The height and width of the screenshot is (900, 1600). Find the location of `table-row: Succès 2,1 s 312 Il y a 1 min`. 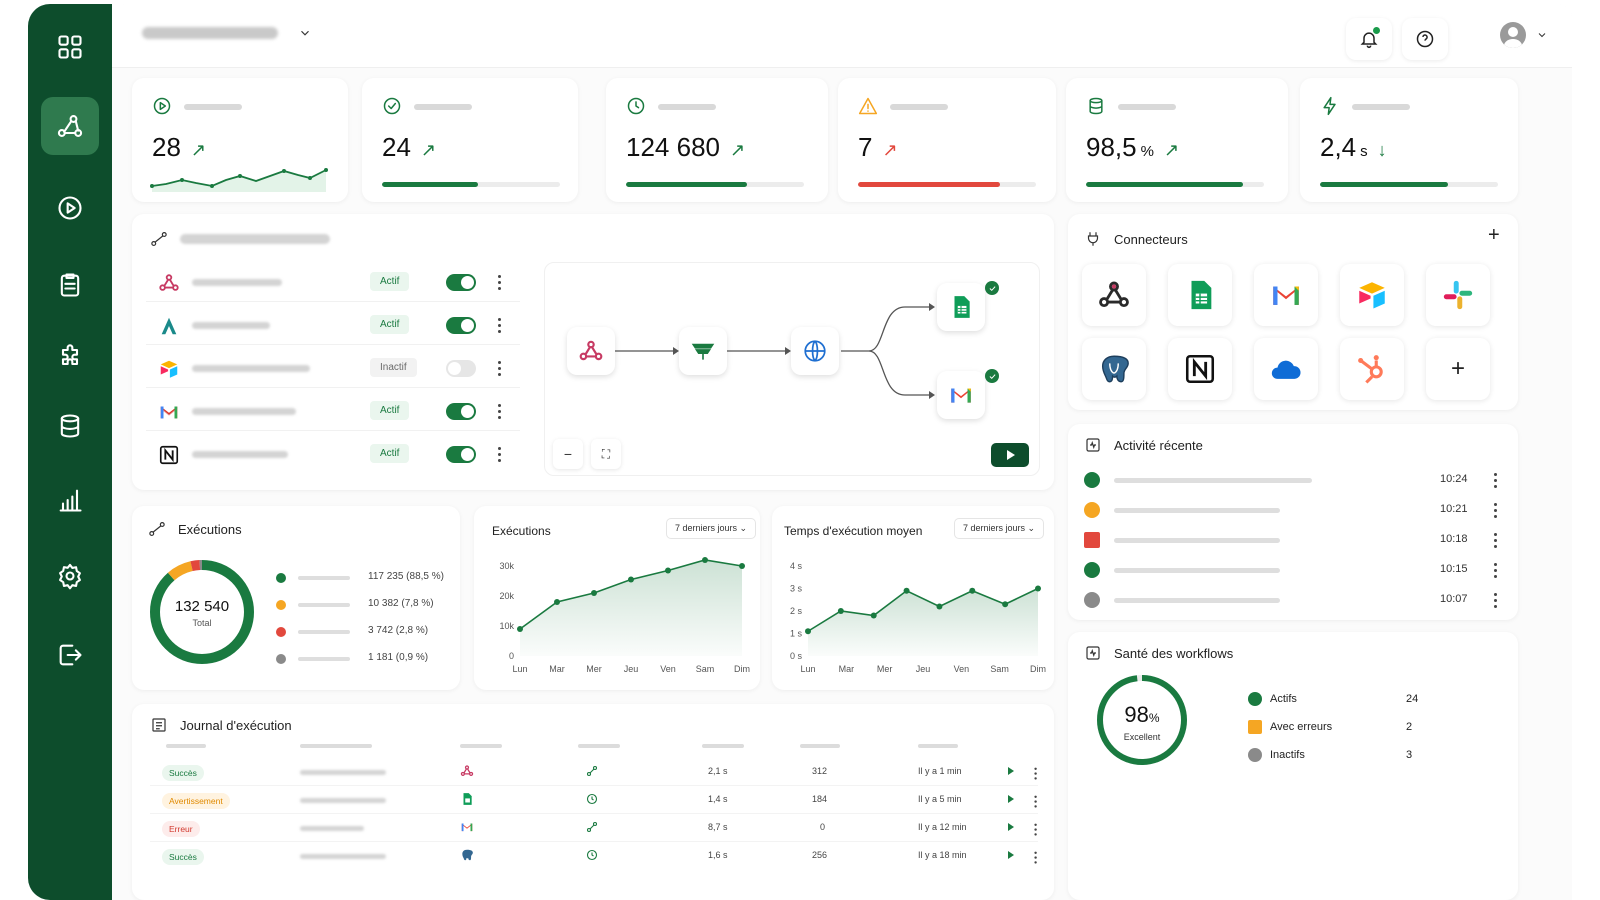

table-row: Succès 2,1 s 312 Il y a 1 min is located at coordinates (594, 772).